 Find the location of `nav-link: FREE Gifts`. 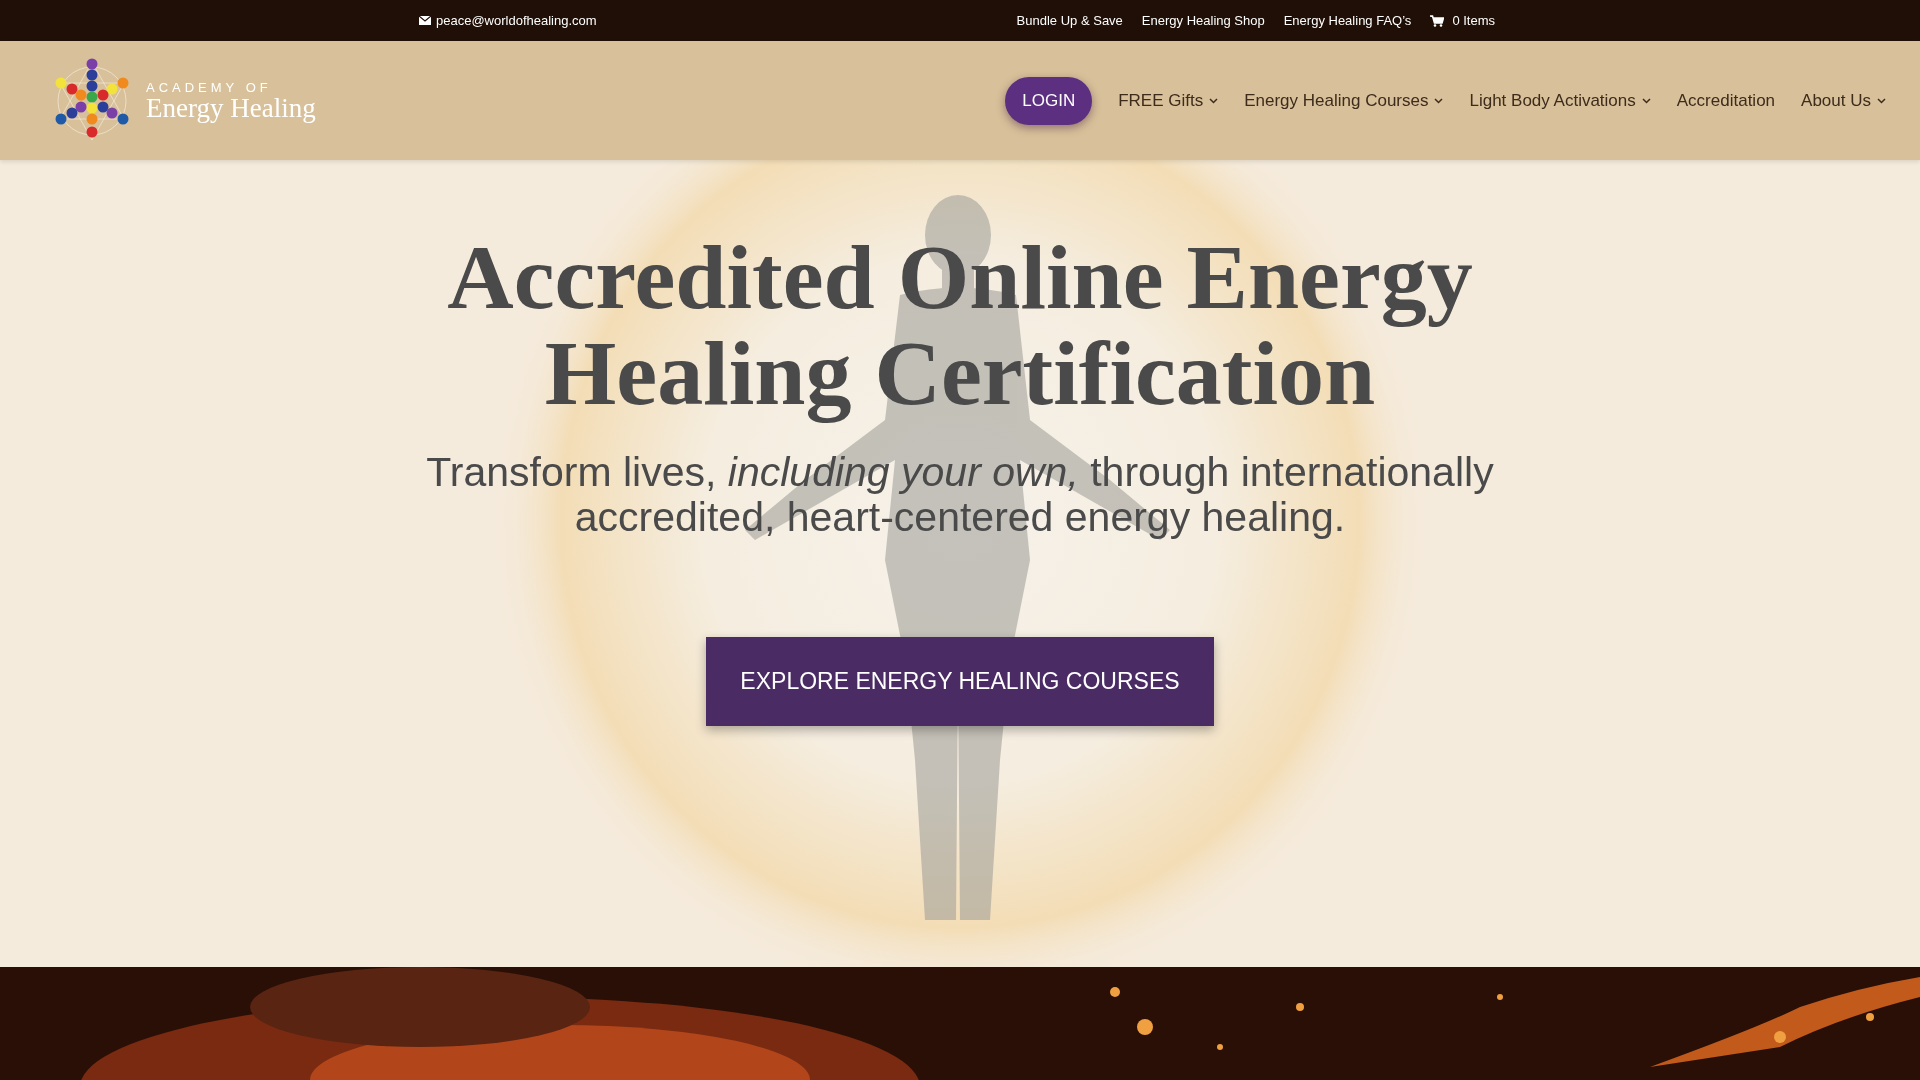

nav-link: FREE Gifts is located at coordinates (1168, 100).